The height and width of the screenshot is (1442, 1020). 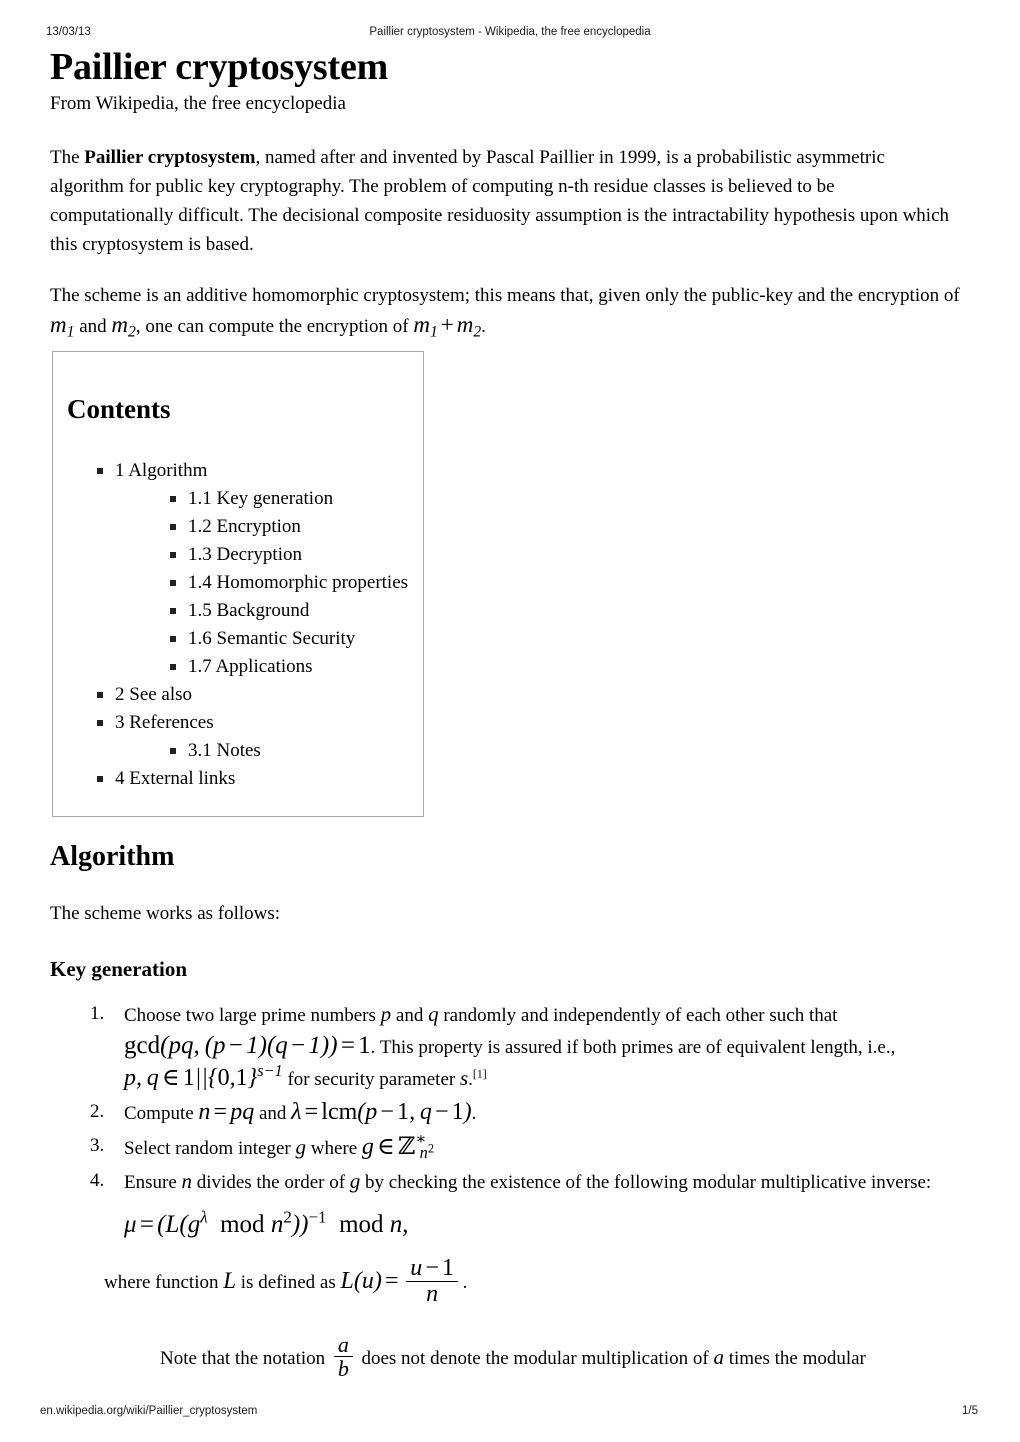 I want to click on math-q: q, so click(x=433, y=1013).